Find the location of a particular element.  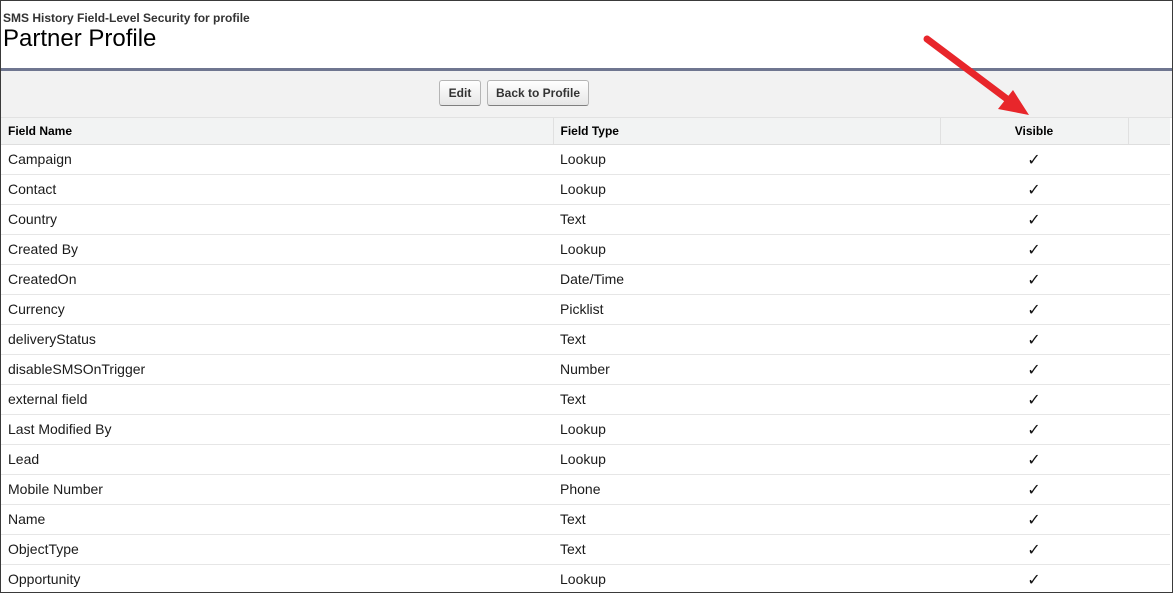

table-header-row: Field Name Field Type Visible is located at coordinates (585, 131).